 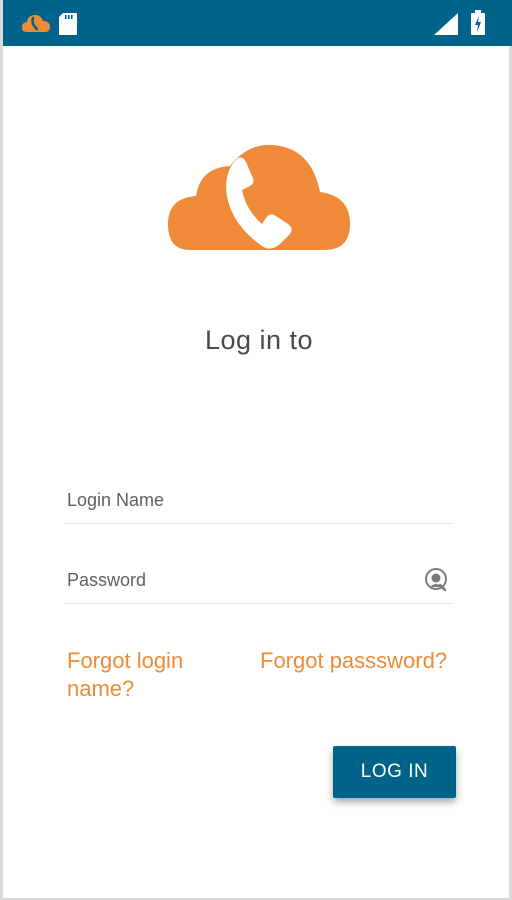 What do you see at coordinates (355, 661) in the screenshot?
I see `forgot-password-link: Forgot passsword?` at bounding box center [355, 661].